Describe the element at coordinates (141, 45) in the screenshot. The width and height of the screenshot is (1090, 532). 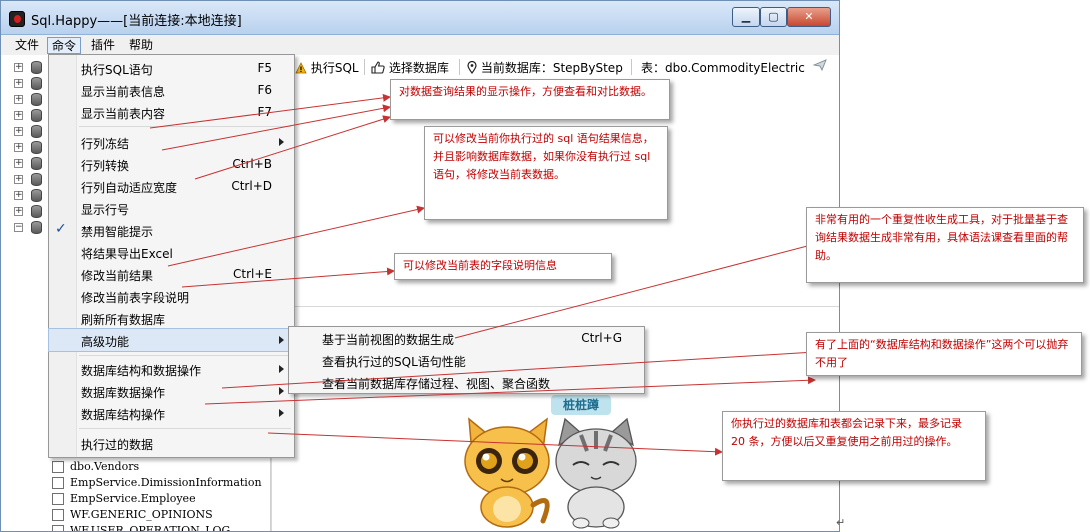
I see `menu-help: 帮助` at that location.